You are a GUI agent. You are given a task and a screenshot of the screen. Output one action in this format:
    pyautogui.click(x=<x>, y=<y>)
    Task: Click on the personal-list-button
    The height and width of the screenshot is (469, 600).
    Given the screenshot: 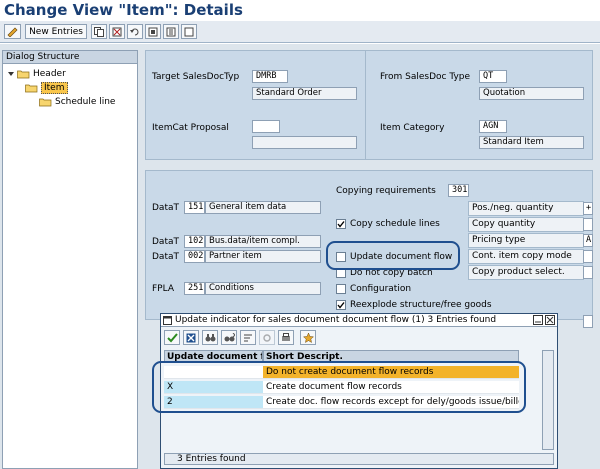 What is the action you would take?
    pyautogui.click(x=308, y=337)
    